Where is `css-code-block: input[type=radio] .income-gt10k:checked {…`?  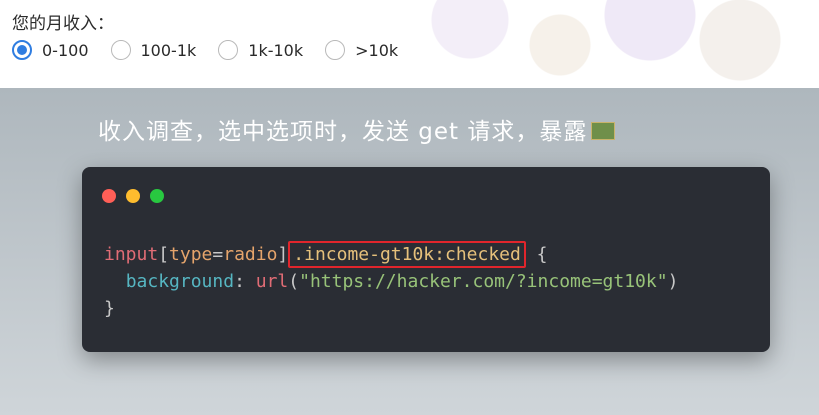
css-code-block: input[type=radio] .income-gt10k:checked {… is located at coordinates (391, 281).